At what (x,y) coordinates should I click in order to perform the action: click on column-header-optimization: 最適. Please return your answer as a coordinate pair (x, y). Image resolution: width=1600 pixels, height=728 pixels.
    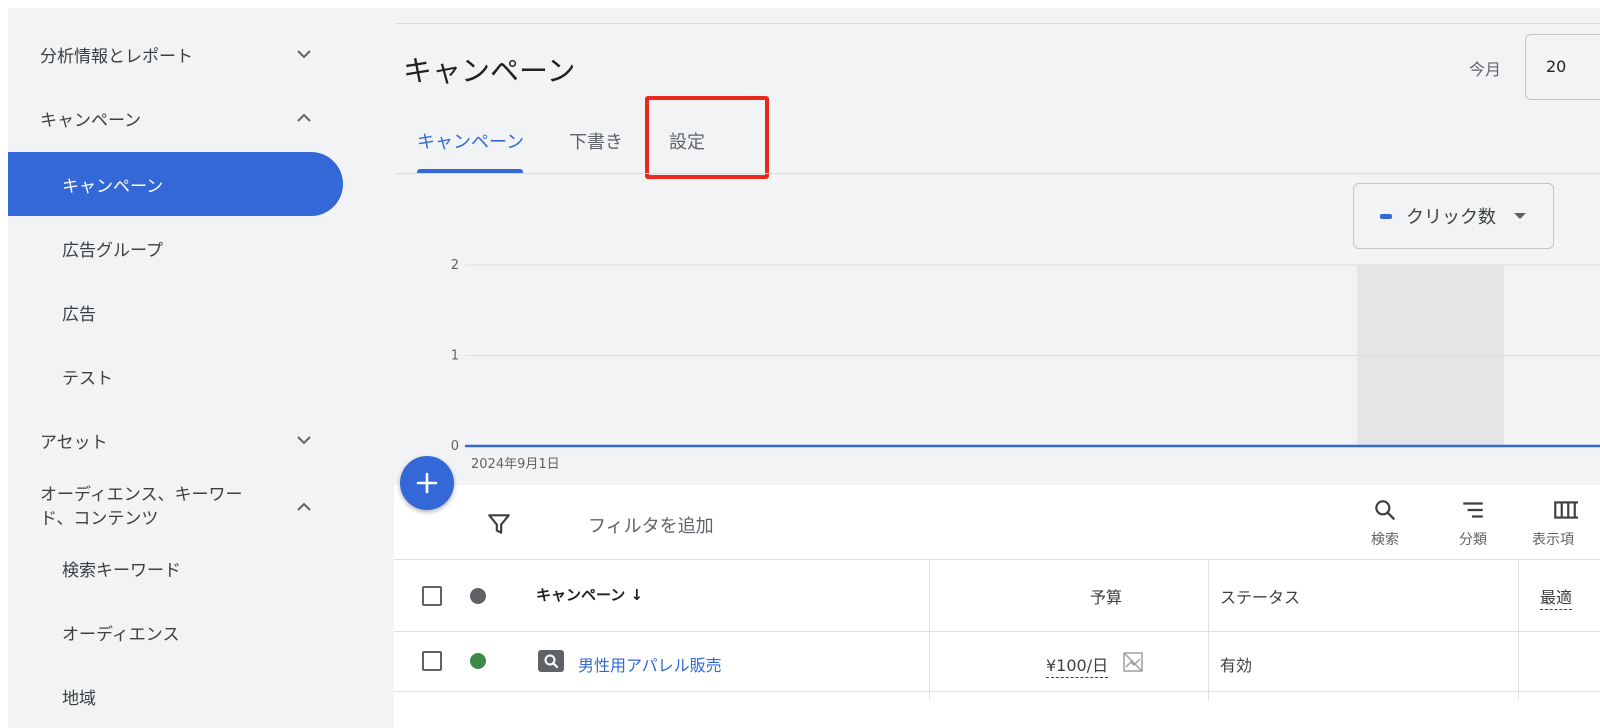
    Looking at the image, I should click on (1556, 597).